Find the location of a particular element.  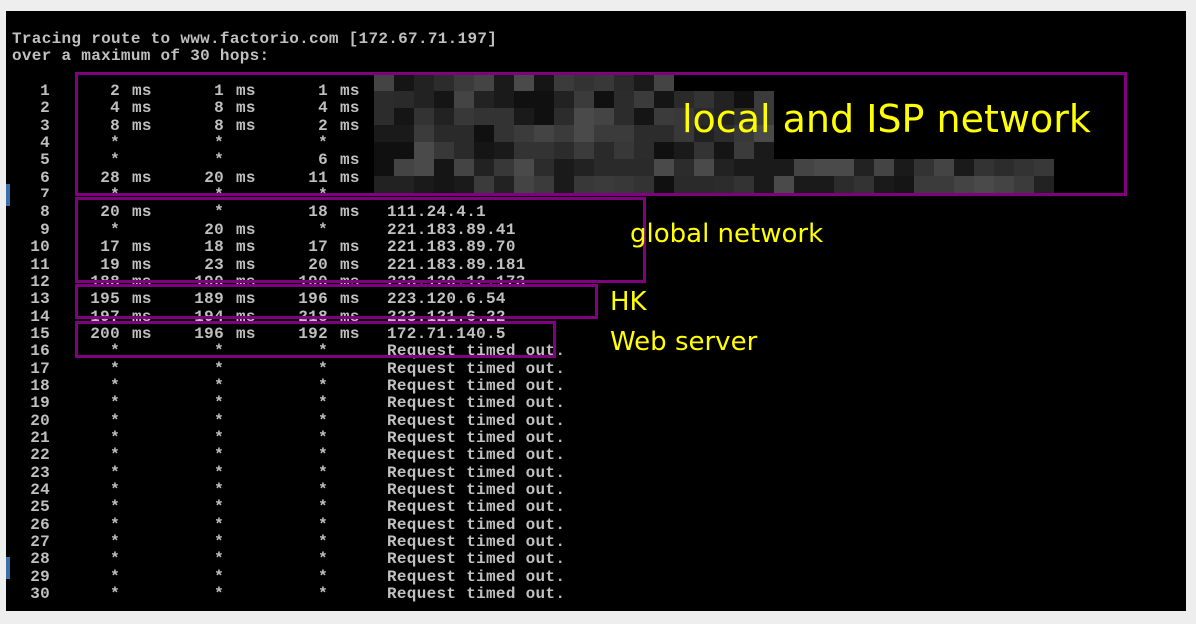

hop-number: 23 is located at coordinates (40, 472).